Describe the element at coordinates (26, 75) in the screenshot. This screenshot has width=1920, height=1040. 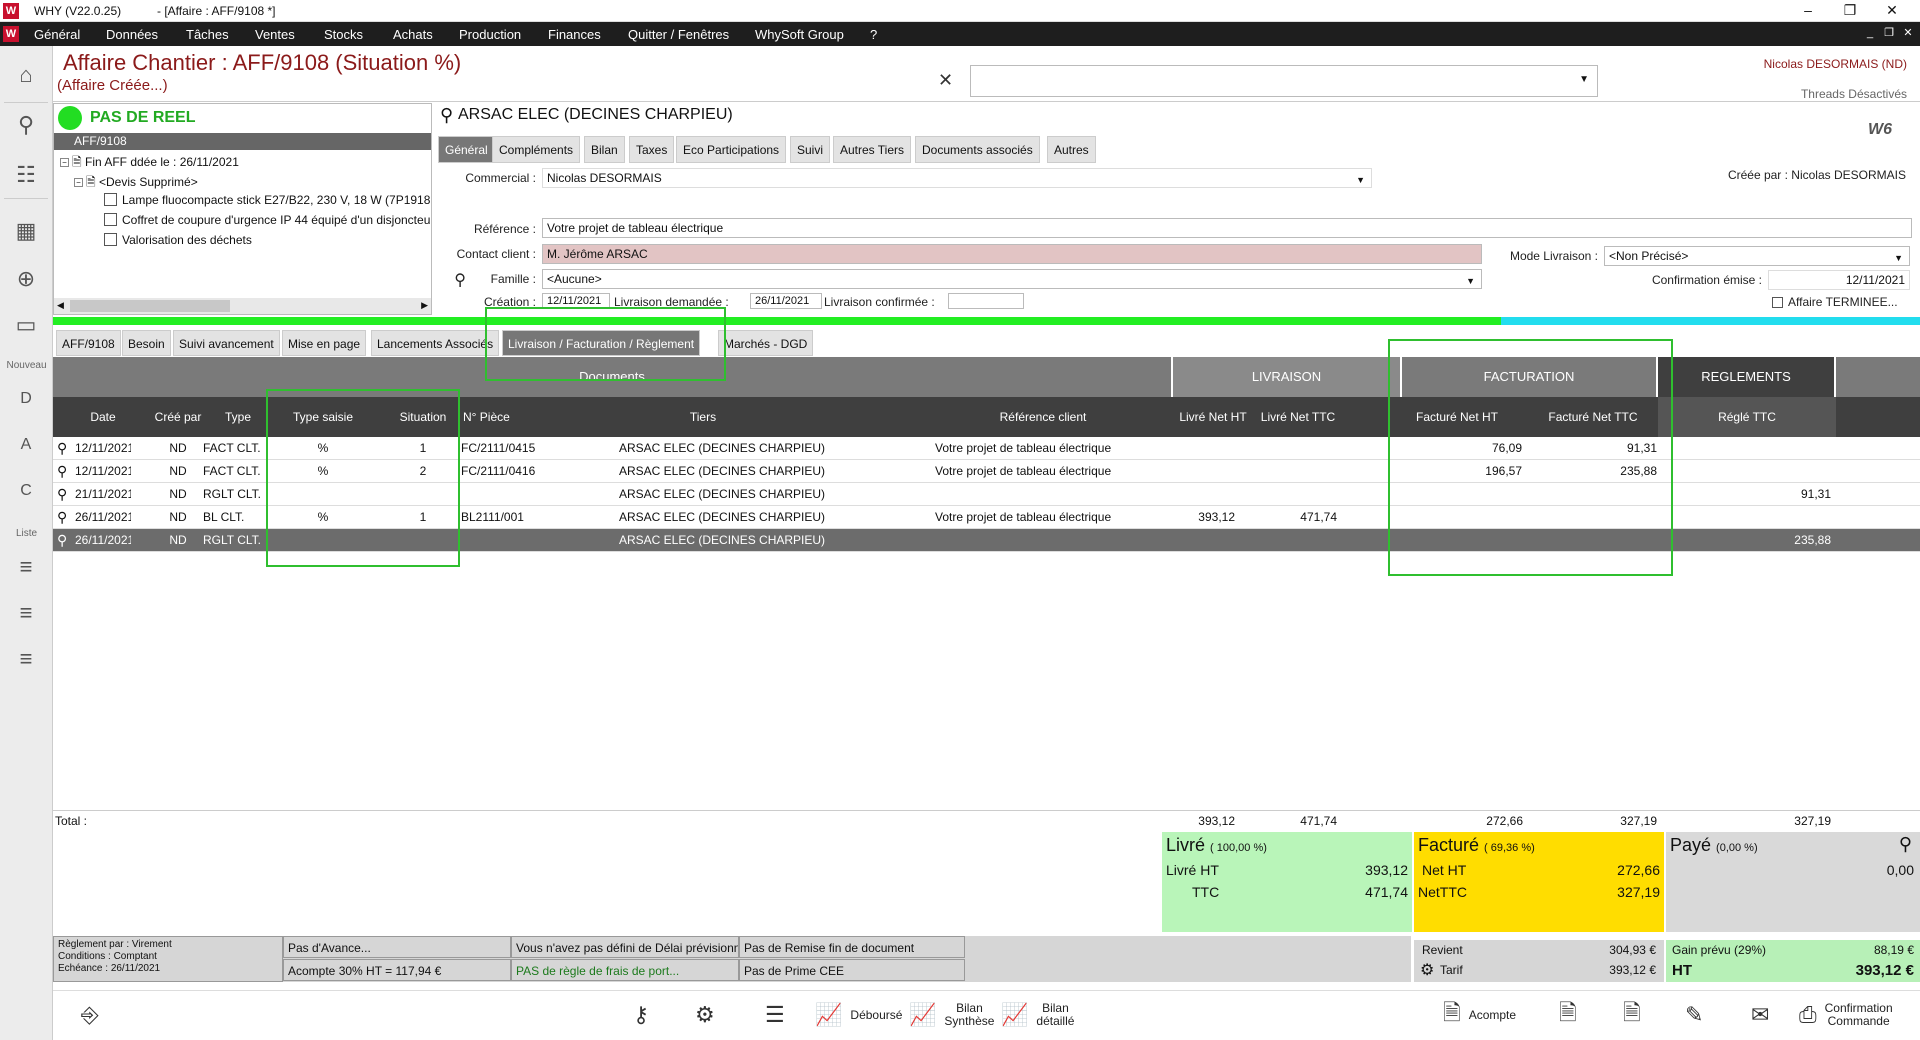
I see `home-icon: ⌂` at that location.